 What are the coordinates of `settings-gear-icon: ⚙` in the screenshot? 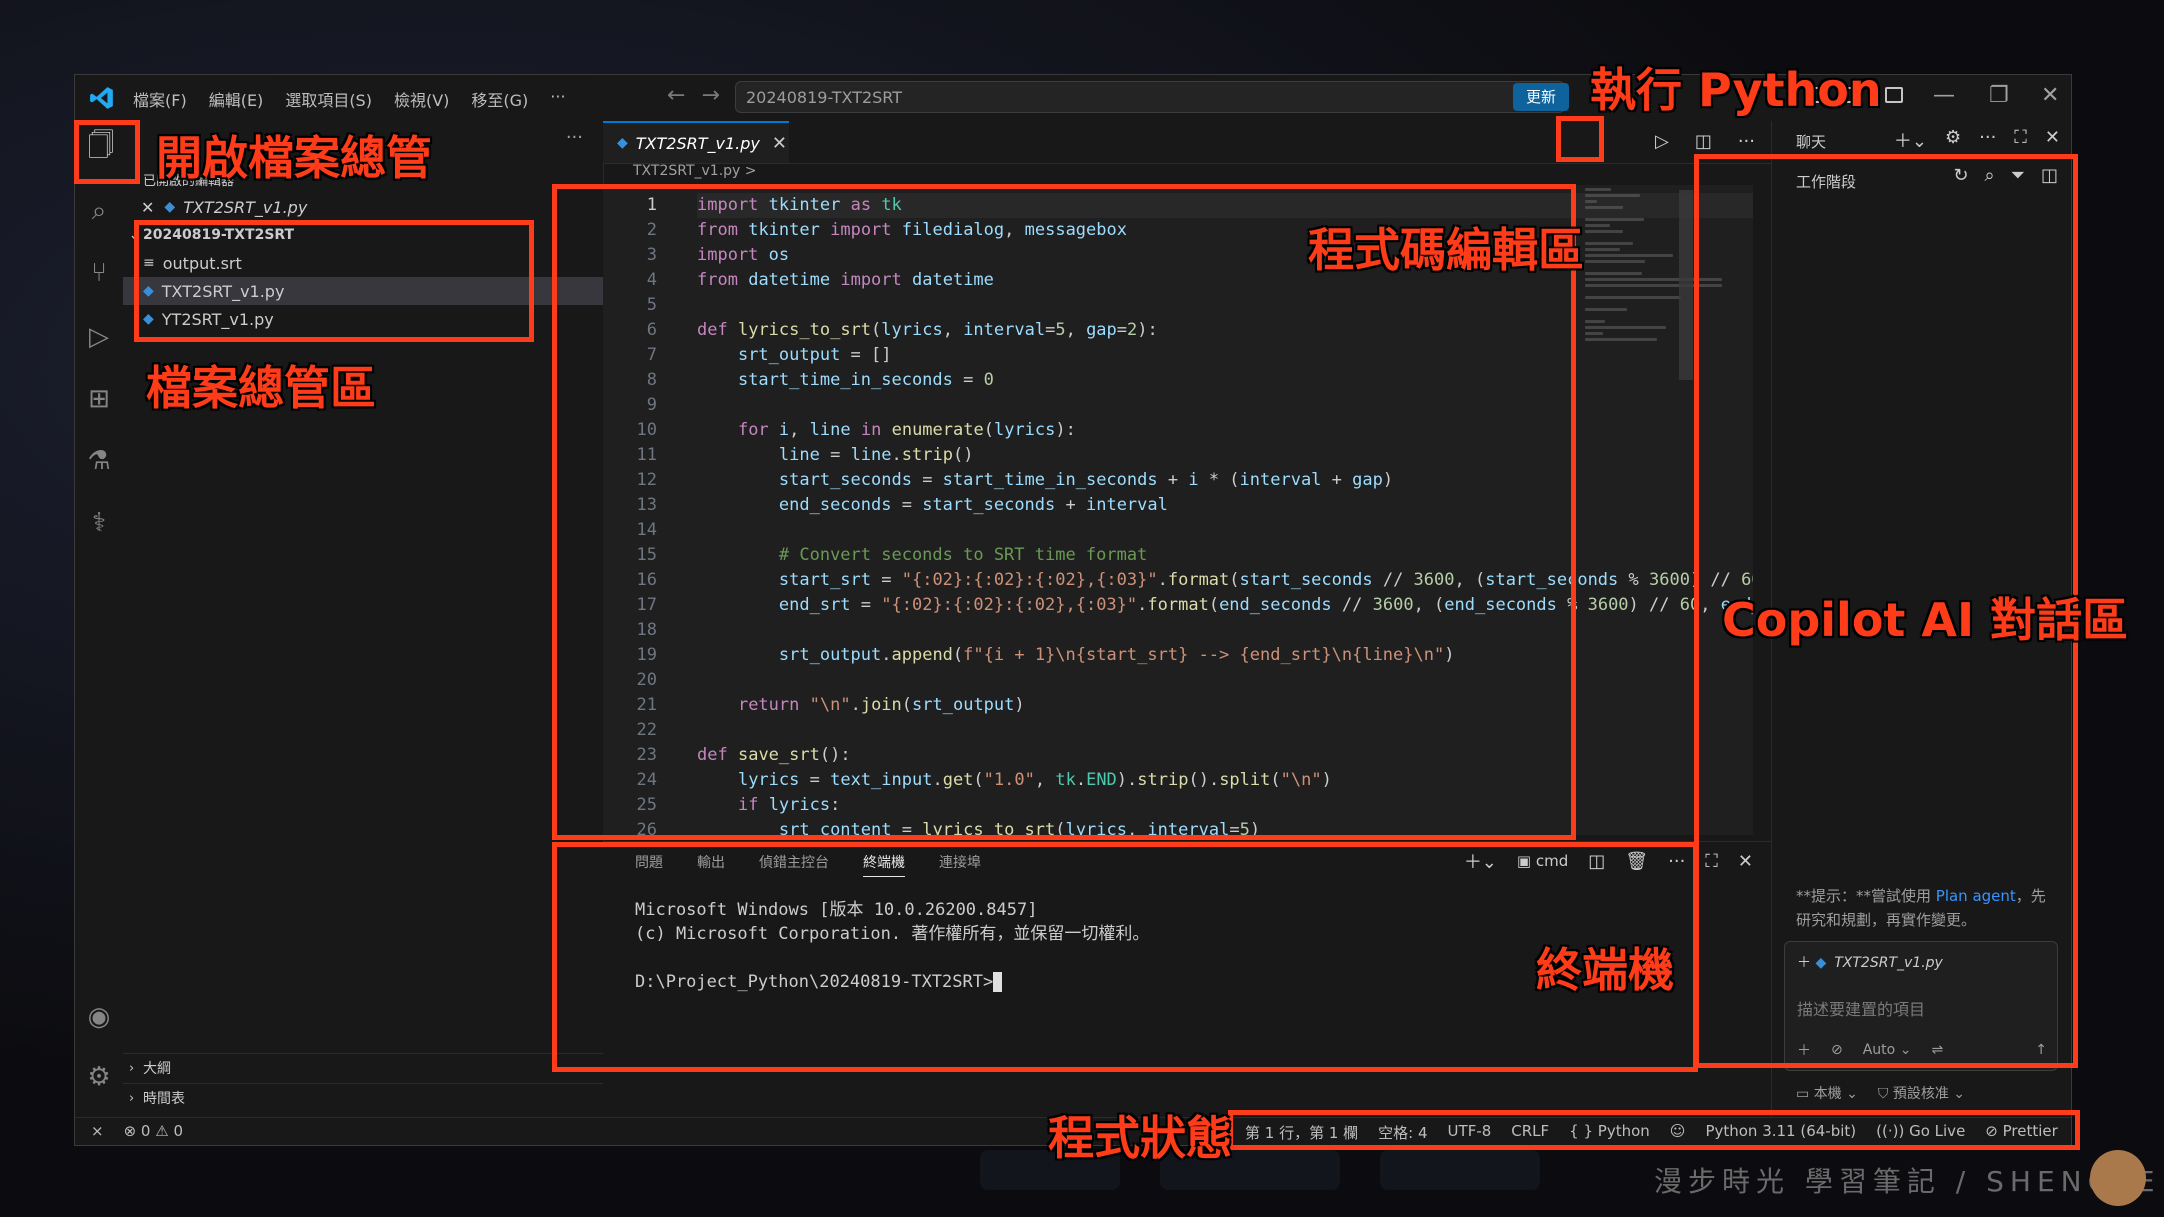 It's located at (99, 1077).